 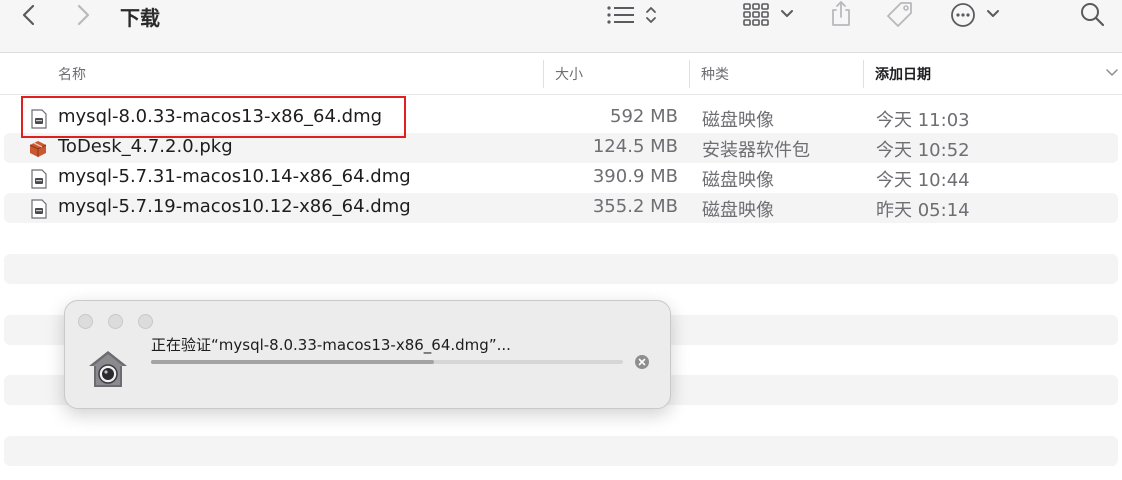 I want to click on sort-chevrons-icon, so click(x=651, y=15).